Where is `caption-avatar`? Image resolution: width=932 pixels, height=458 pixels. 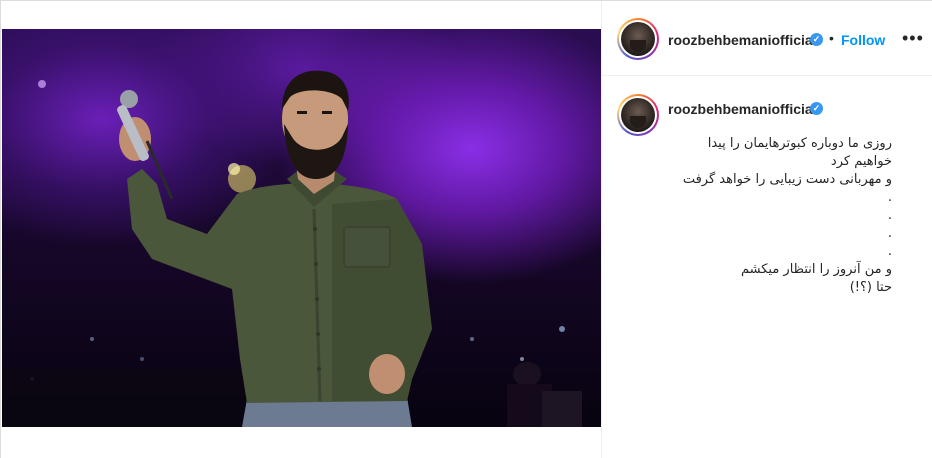 caption-avatar is located at coordinates (638, 115).